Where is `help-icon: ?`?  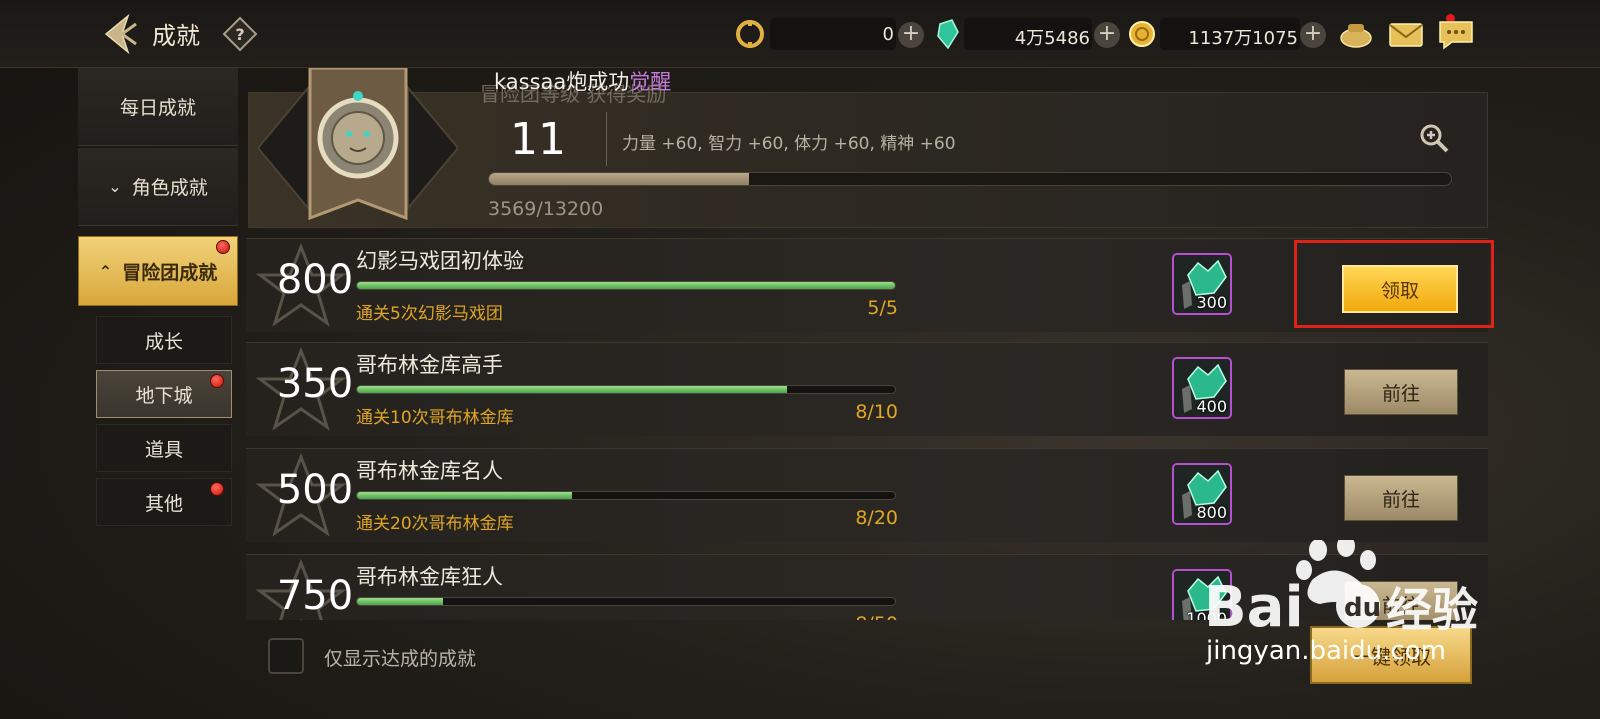
help-icon: ? is located at coordinates (240, 34).